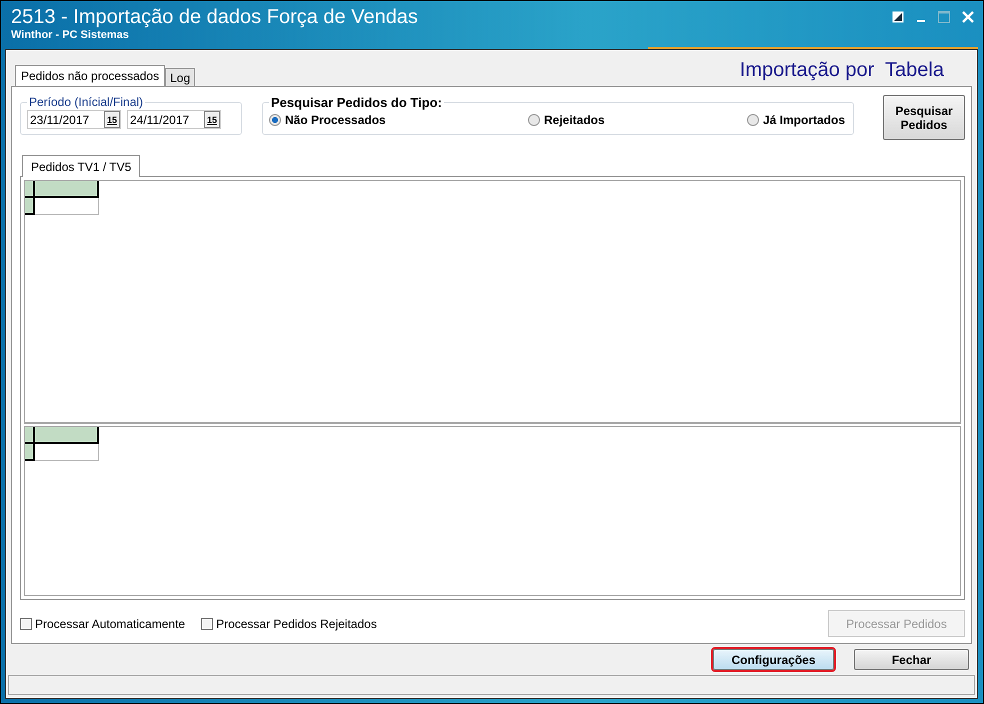 The image size is (984, 704). Describe the element at coordinates (898, 17) in the screenshot. I see `restore-icon` at that location.